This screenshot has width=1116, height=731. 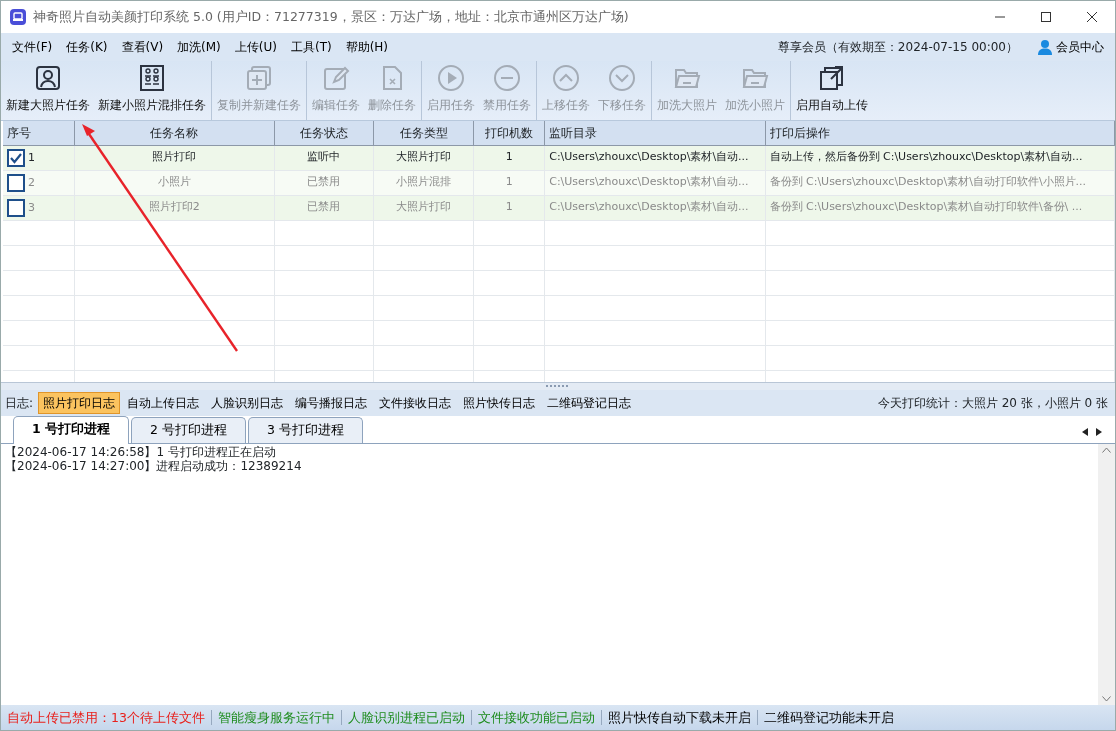 I want to click on membership-status: 尊享会员（有效期至：2024-07-15 00:00）, so click(x=897, y=47).